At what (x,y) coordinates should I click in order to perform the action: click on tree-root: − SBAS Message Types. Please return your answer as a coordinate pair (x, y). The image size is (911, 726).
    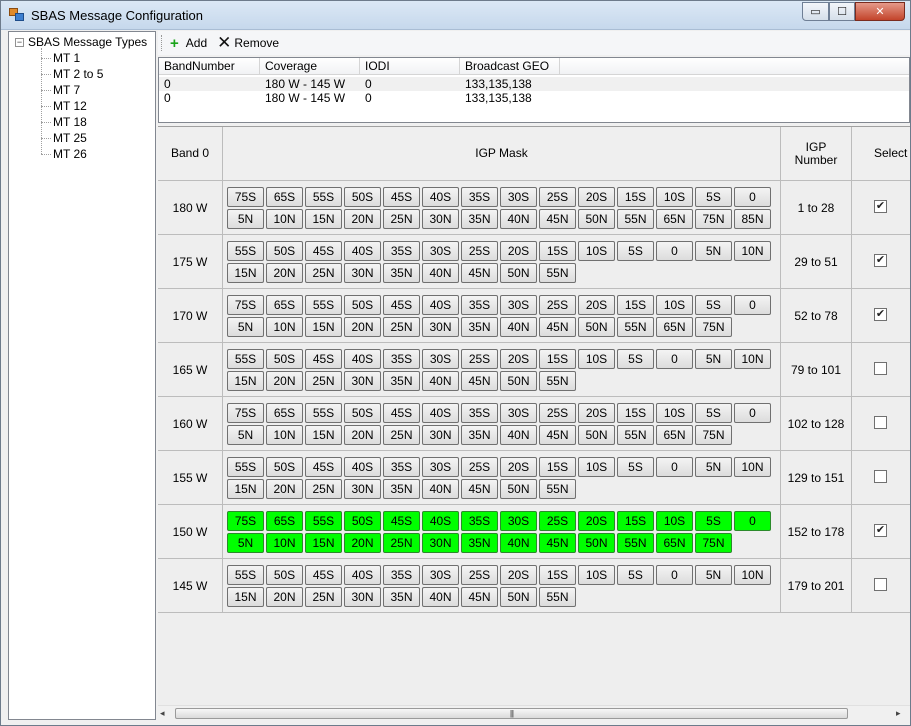
    Looking at the image, I should click on (81, 42).